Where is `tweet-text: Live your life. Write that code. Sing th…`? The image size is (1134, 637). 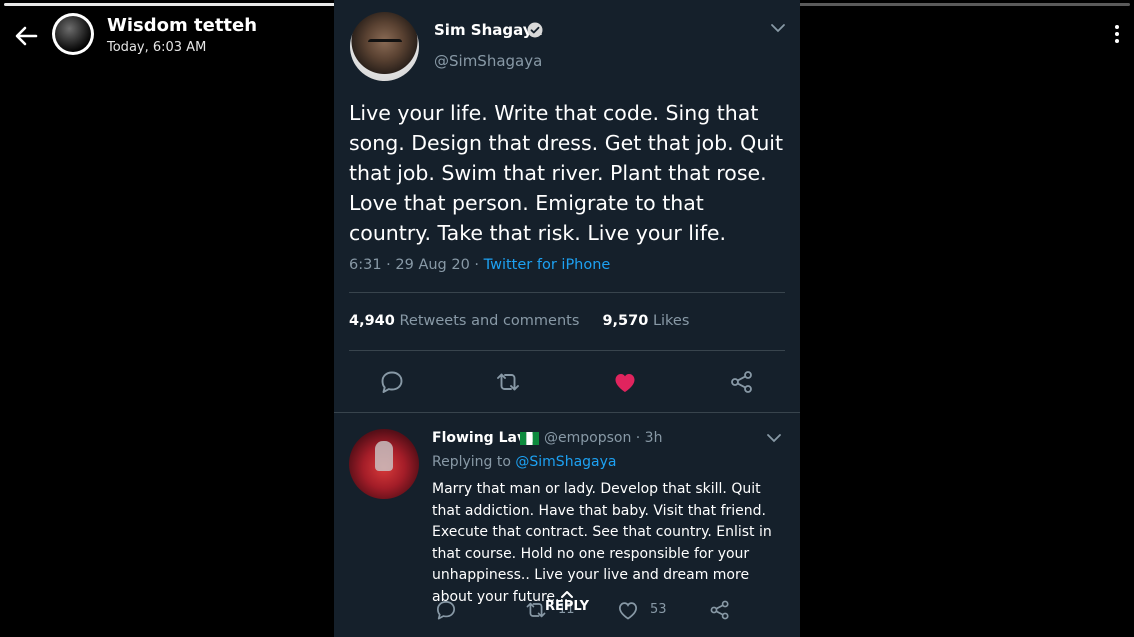 tweet-text: Live your life. Write that code. Sing th… is located at coordinates (566, 173).